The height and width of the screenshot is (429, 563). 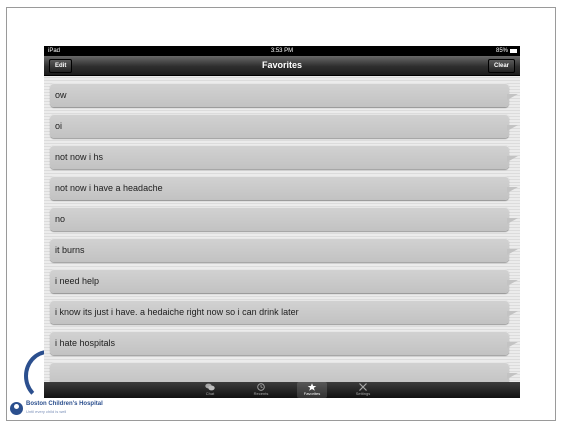 What do you see at coordinates (79, 157) in the screenshot?
I see `favorite-text: not now i hs` at bounding box center [79, 157].